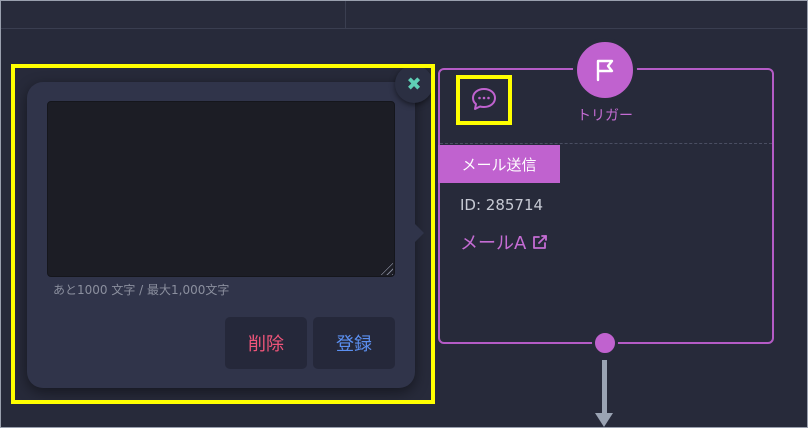 Image resolution: width=808 pixels, height=428 pixels. I want to click on top-bar-divider, so click(345, 15).